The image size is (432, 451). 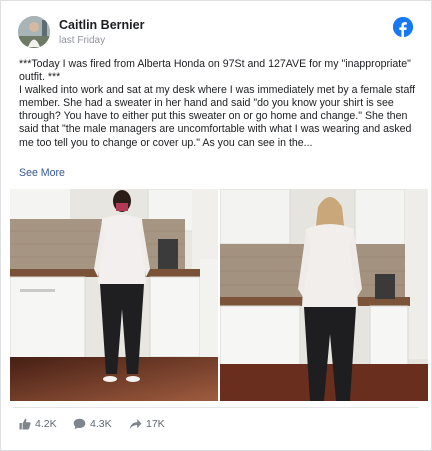 I want to click on comments-count: 4.3K, so click(x=92, y=424).